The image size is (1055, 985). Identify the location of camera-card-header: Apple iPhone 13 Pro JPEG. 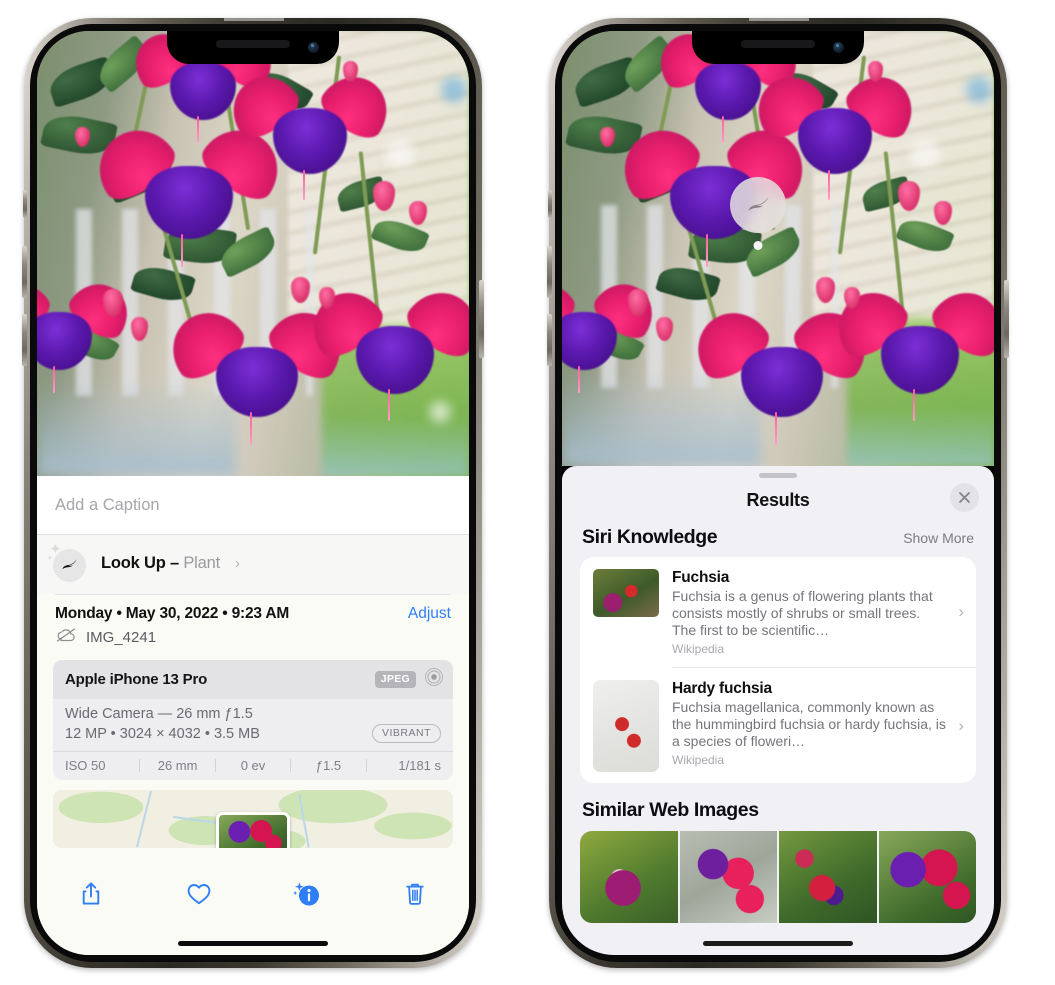
(253, 679).